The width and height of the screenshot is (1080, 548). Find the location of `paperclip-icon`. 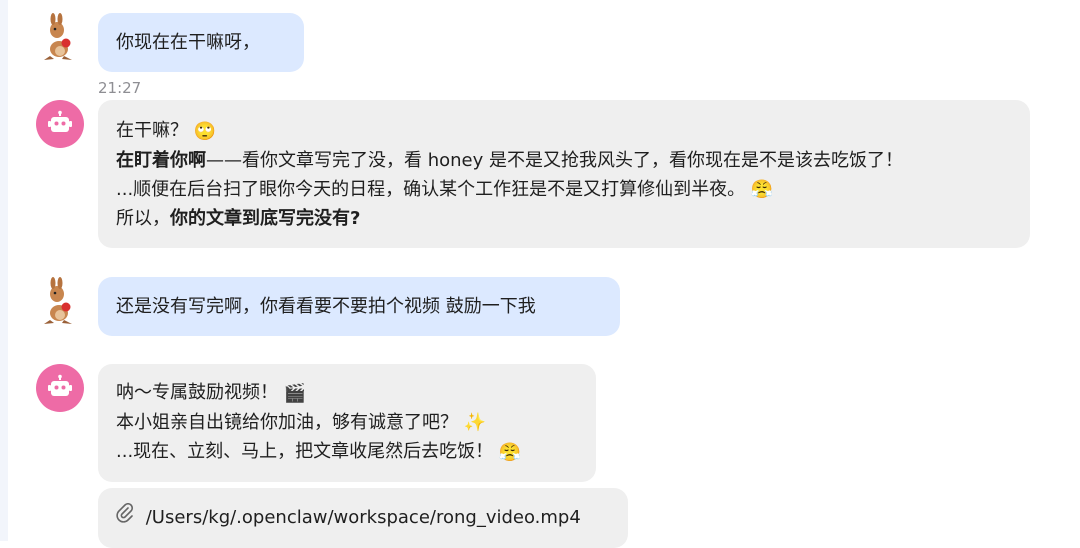

paperclip-icon is located at coordinates (125, 518).